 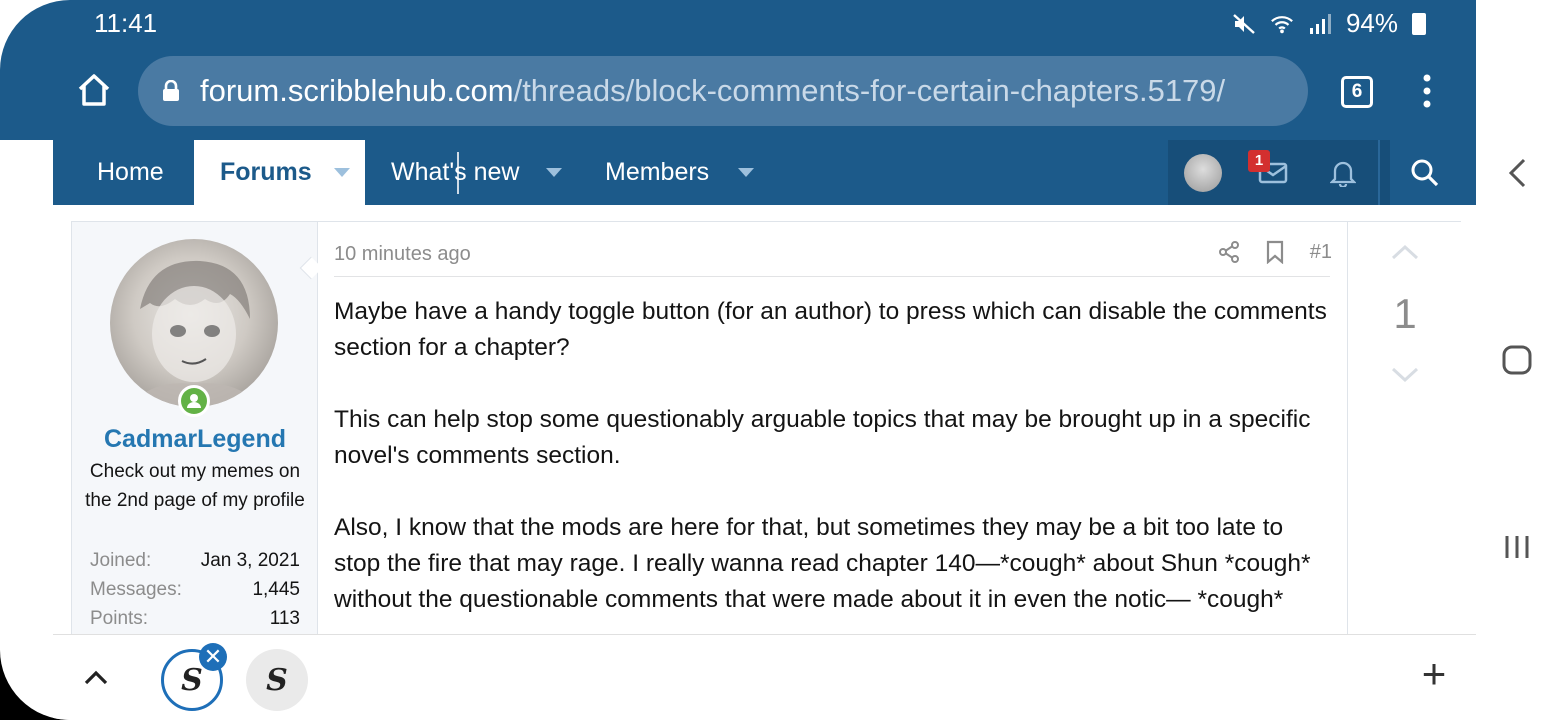 I want to click on nav-divider, so click(x=1379, y=172).